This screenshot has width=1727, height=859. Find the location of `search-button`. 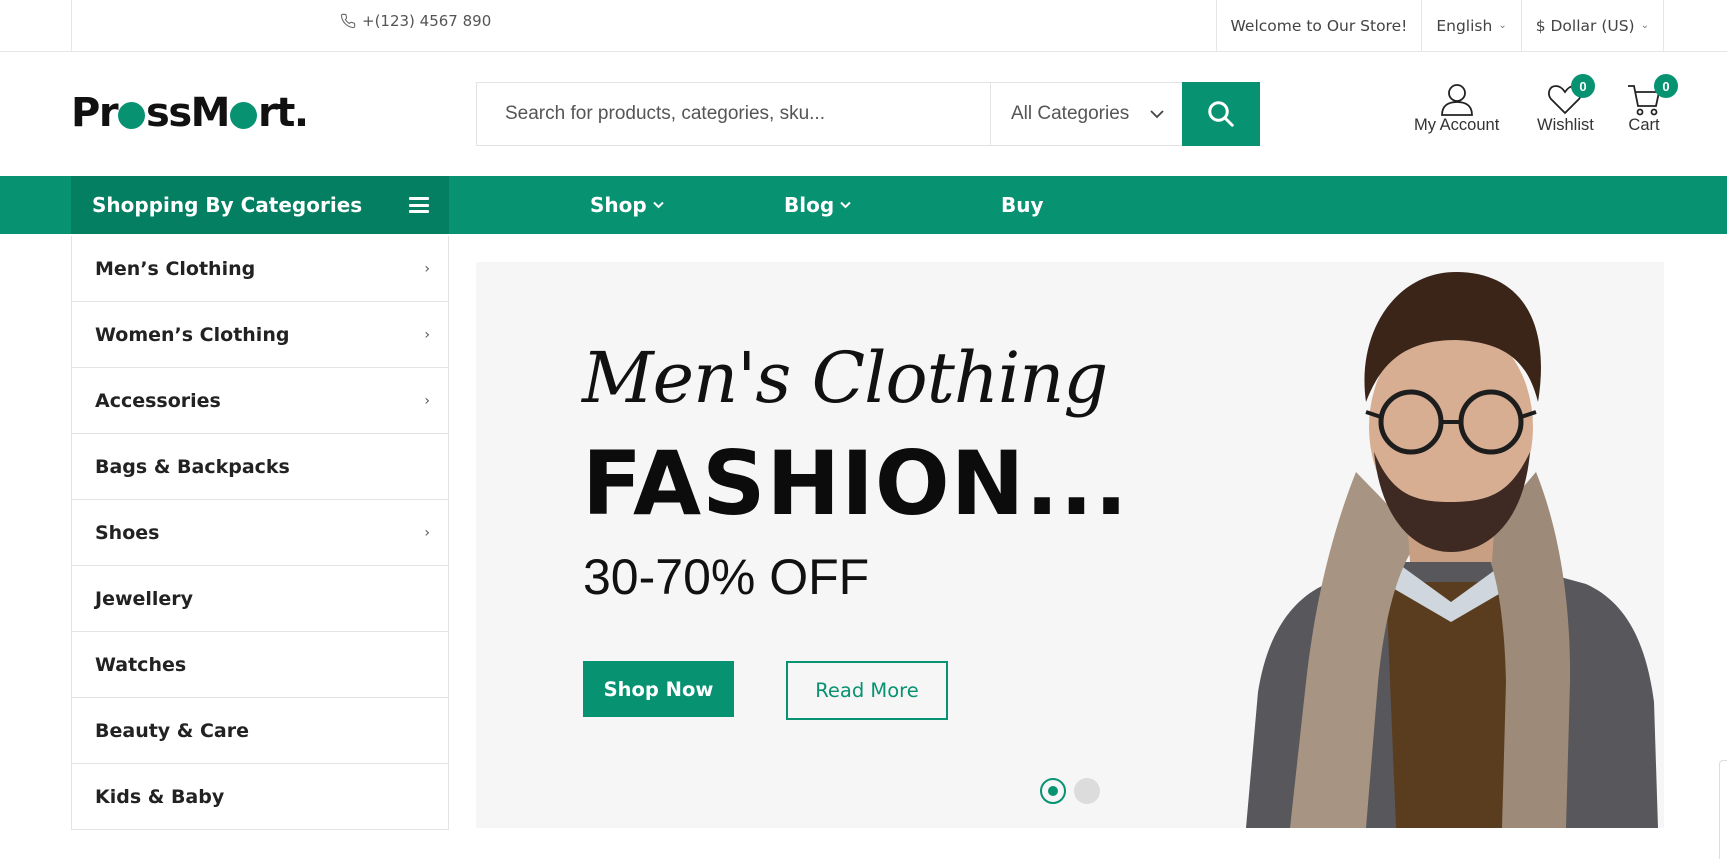

search-button is located at coordinates (1221, 114).